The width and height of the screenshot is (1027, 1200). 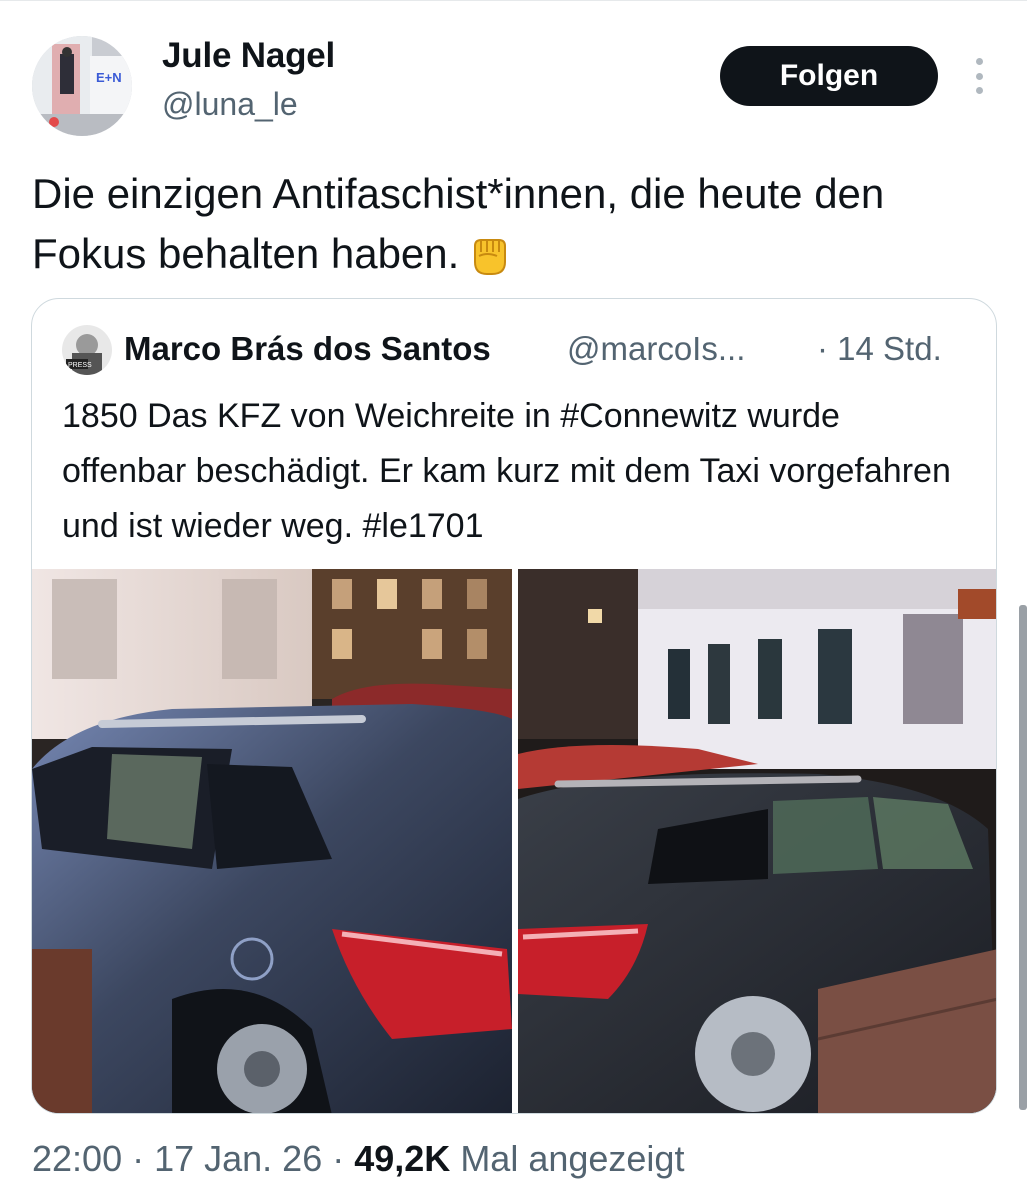 I want to click on quoted-author-avatar: PRESS, so click(x=87, y=350).